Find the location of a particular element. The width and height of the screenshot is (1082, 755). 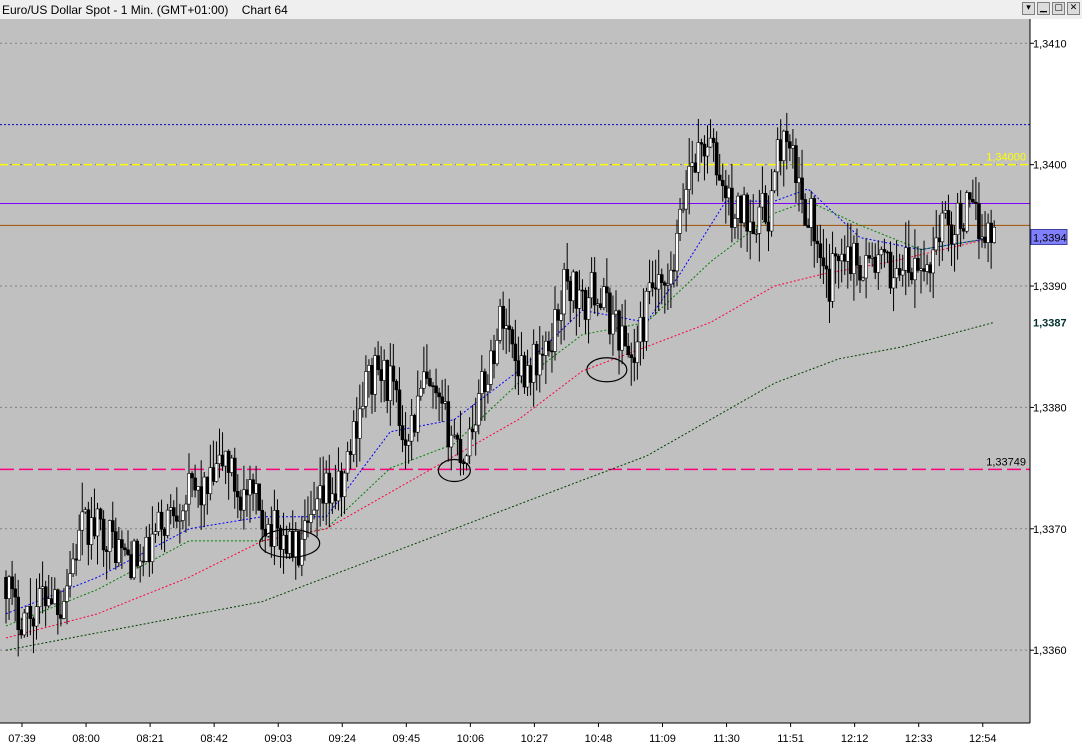

price-badge-label: 1,3387 is located at coordinates (1050, 323).